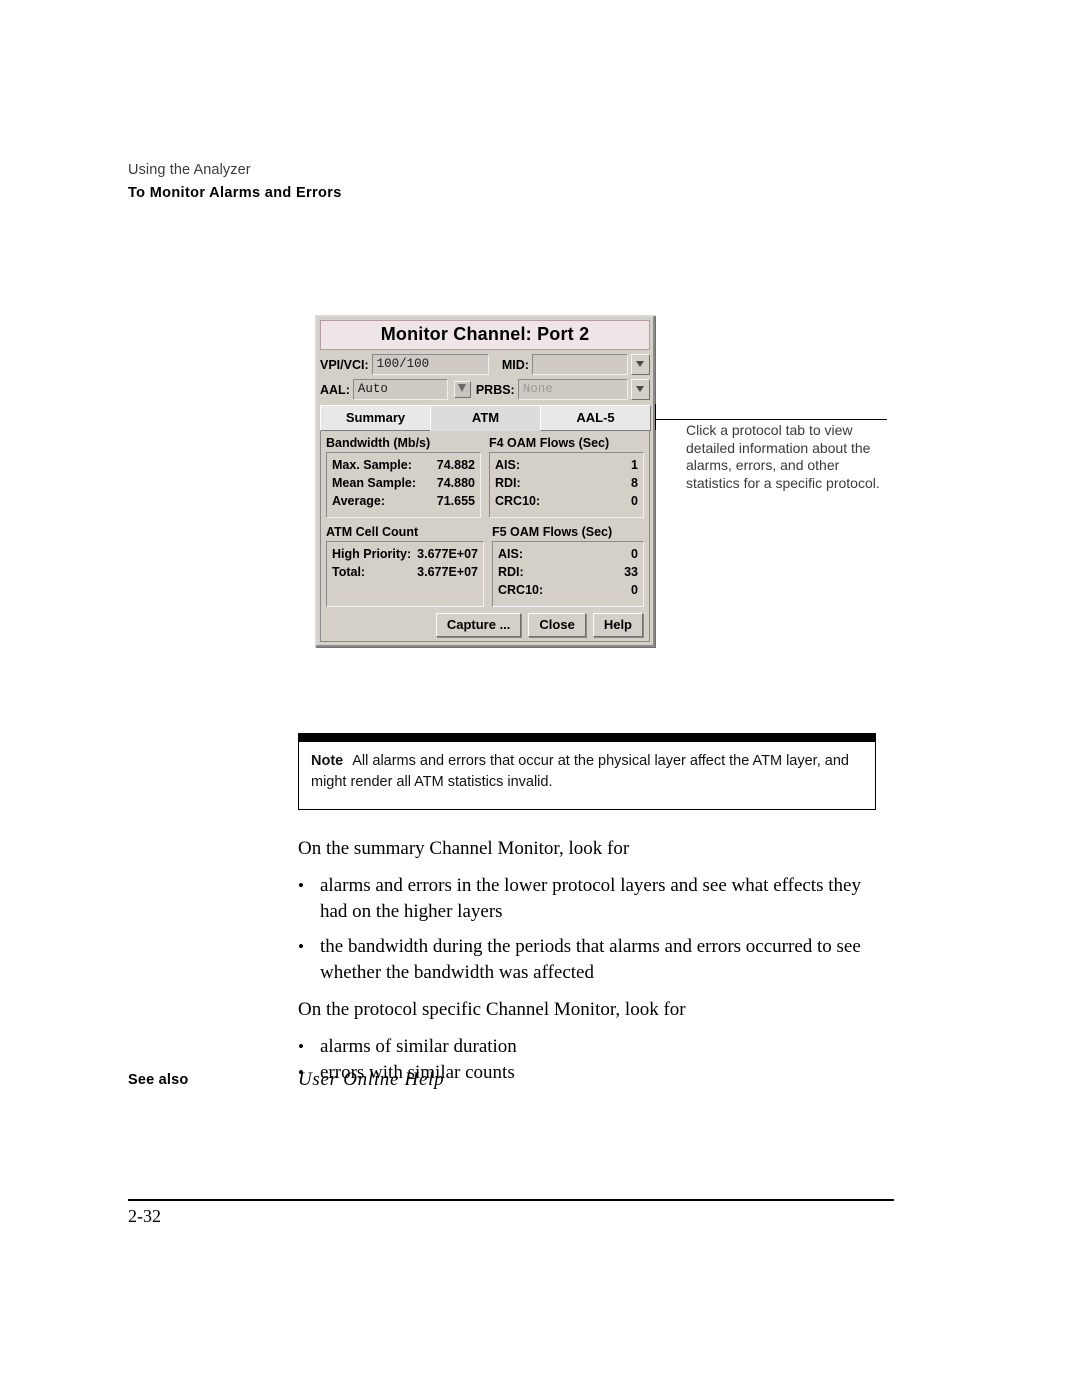  Describe the element at coordinates (372, 554) in the screenshot. I see `stat-key: High Priority:` at that location.